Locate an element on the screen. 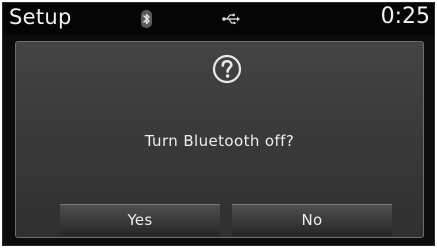 The height and width of the screenshot is (248, 437). yes-button: Yes is located at coordinates (140, 220).